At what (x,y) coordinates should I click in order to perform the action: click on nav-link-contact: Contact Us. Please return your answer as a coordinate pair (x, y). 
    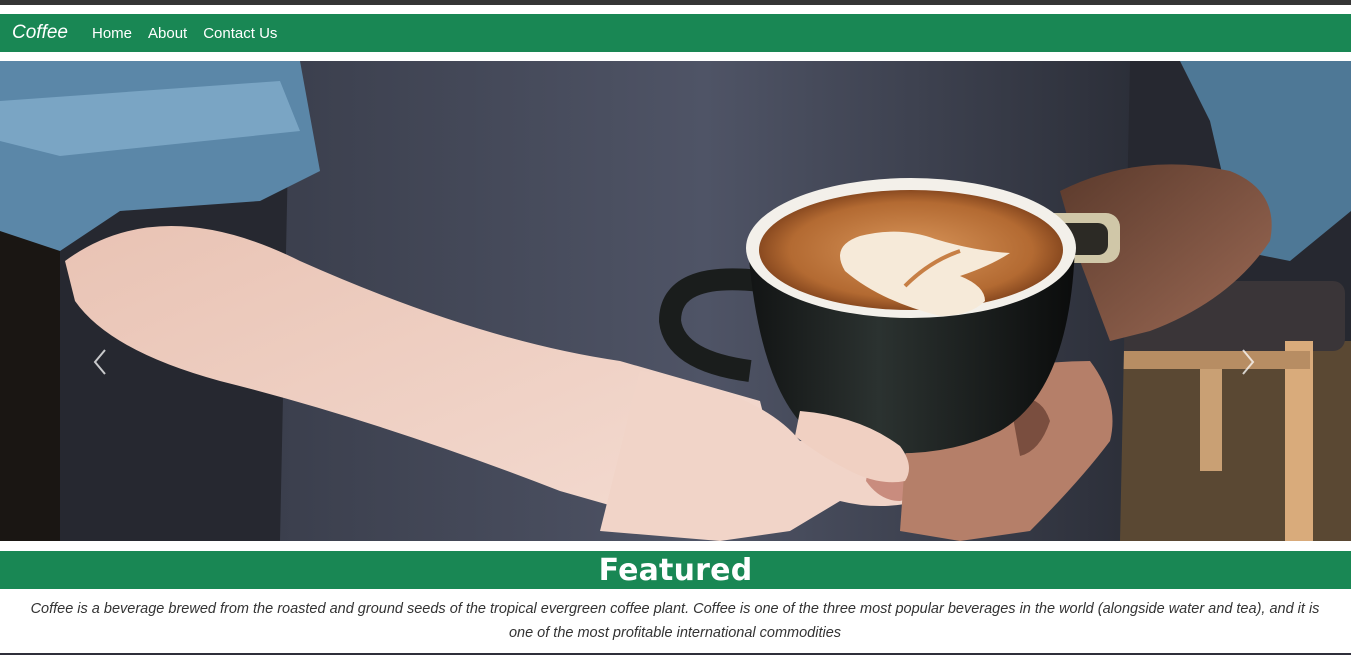
    Looking at the image, I should click on (240, 33).